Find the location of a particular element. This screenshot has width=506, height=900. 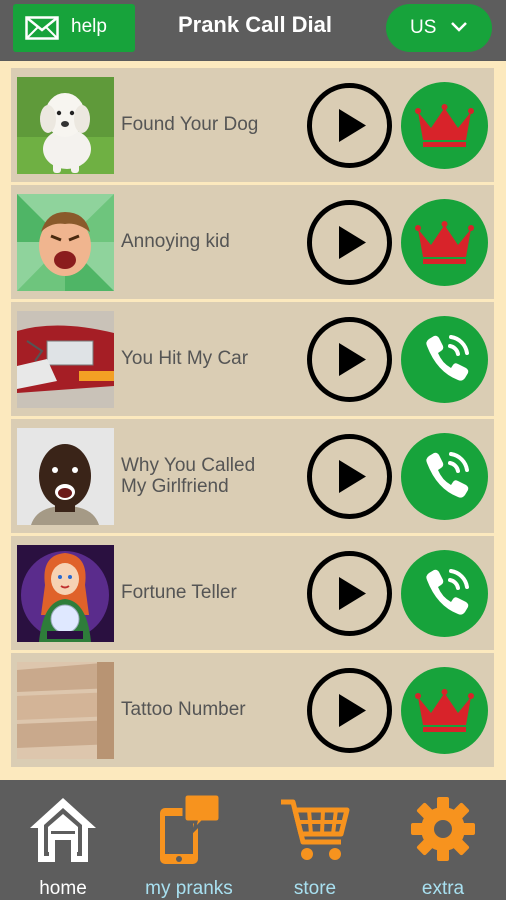

prank-row: You Hit My Car is located at coordinates (252, 359).